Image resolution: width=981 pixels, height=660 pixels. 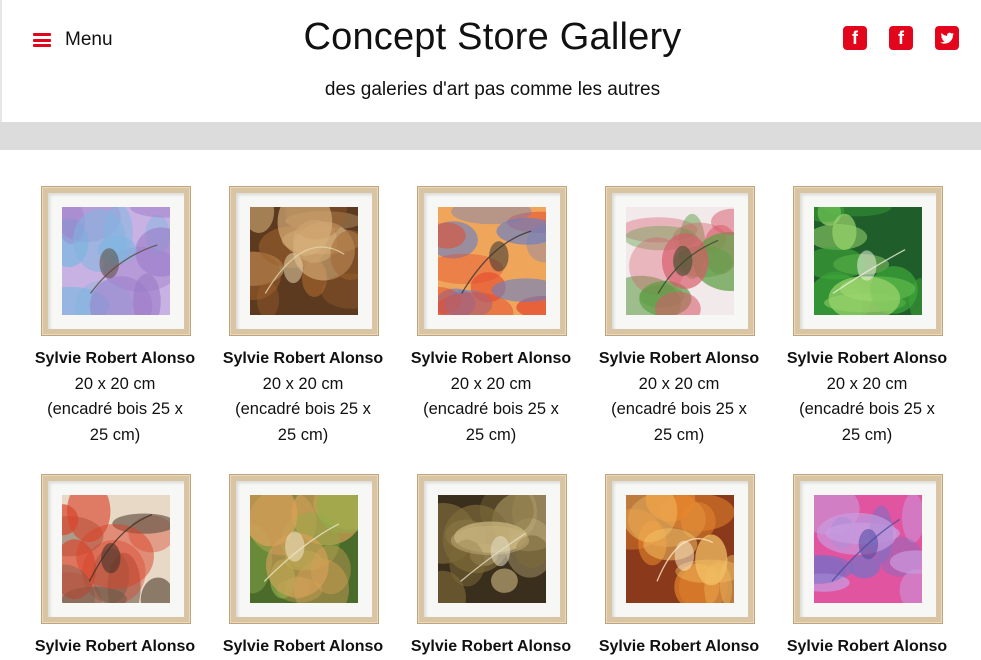 I want to click on twitter-icon, so click(x=947, y=38).